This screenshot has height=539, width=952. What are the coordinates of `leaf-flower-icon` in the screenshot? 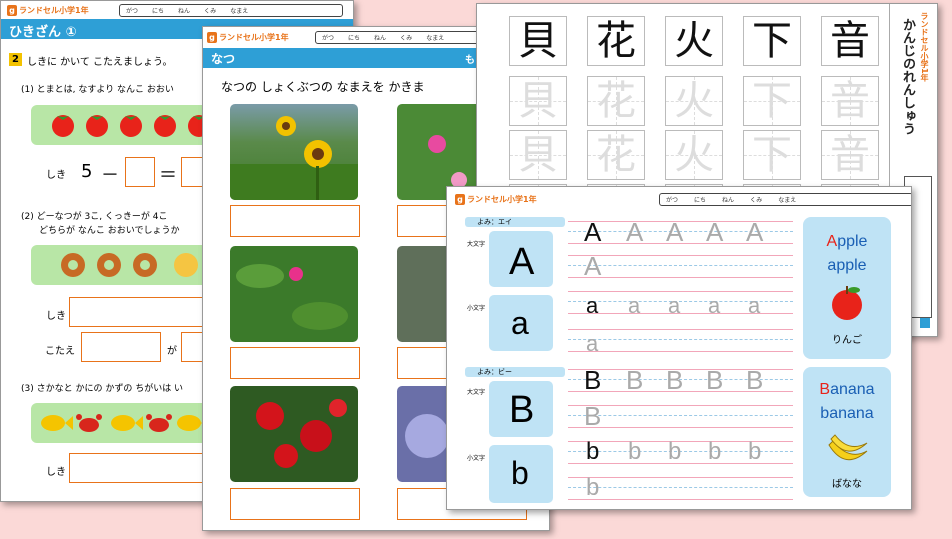 It's located at (292, 297).